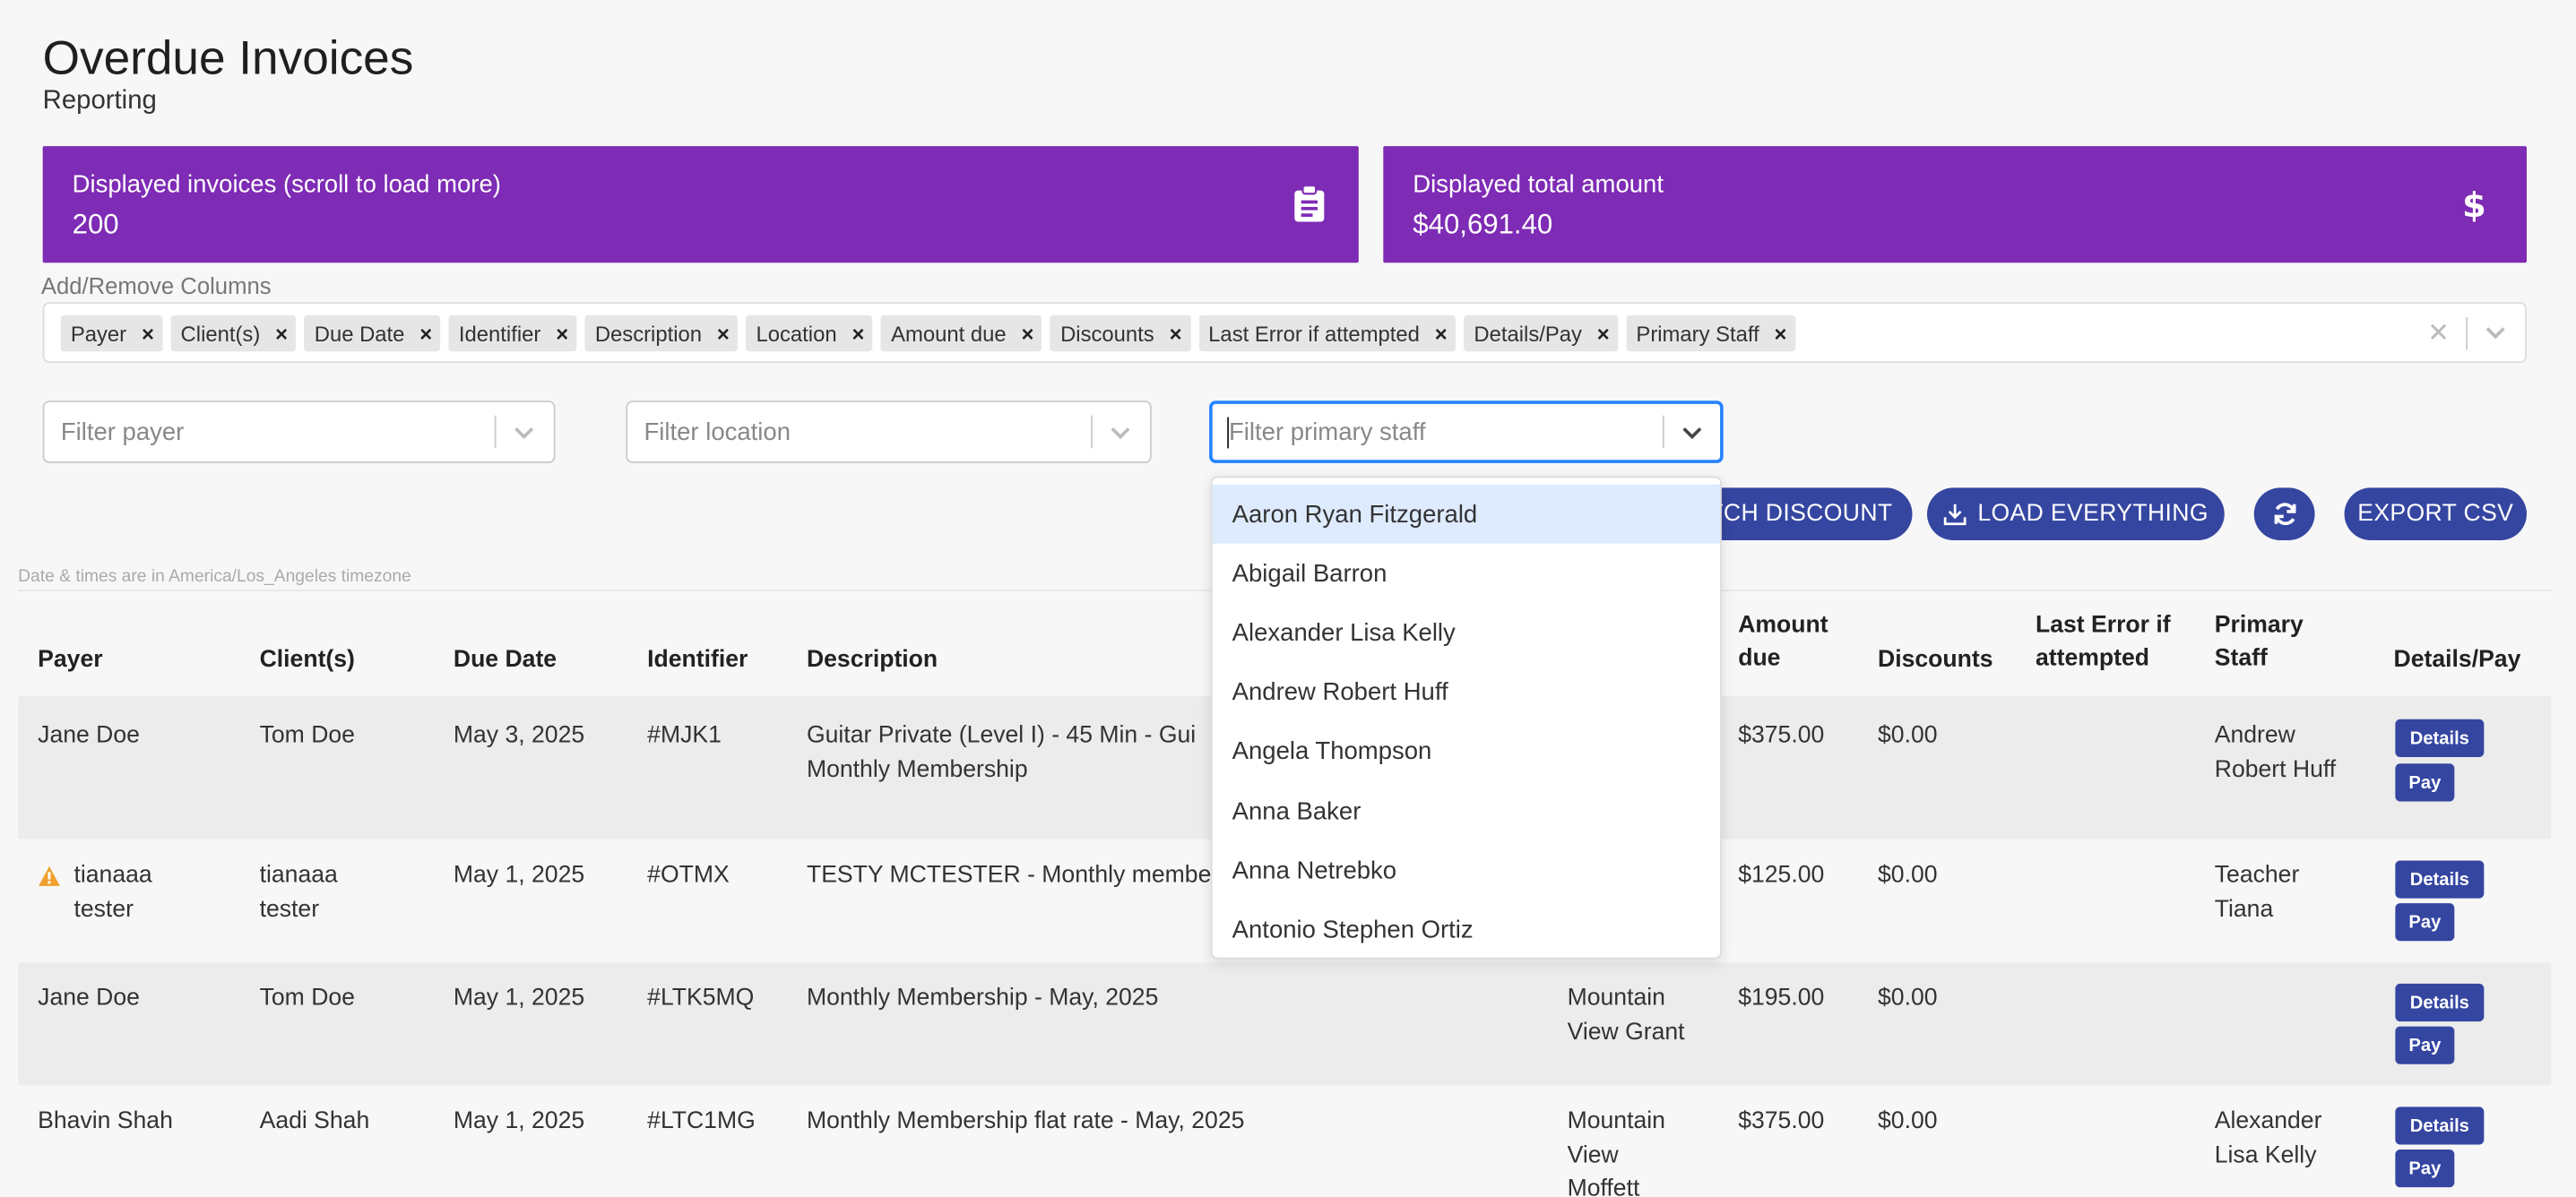 The image size is (2576, 1197). Describe the element at coordinates (105, 1123) in the screenshot. I see `cell-payer: Bhavin Shah` at that location.